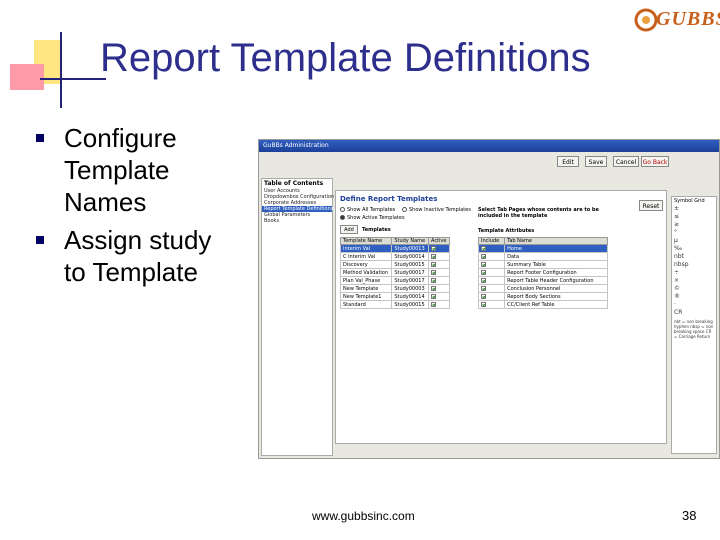 This screenshot has width=720, height=540. I want to click on edit-button: Edit, so click(568, 161).